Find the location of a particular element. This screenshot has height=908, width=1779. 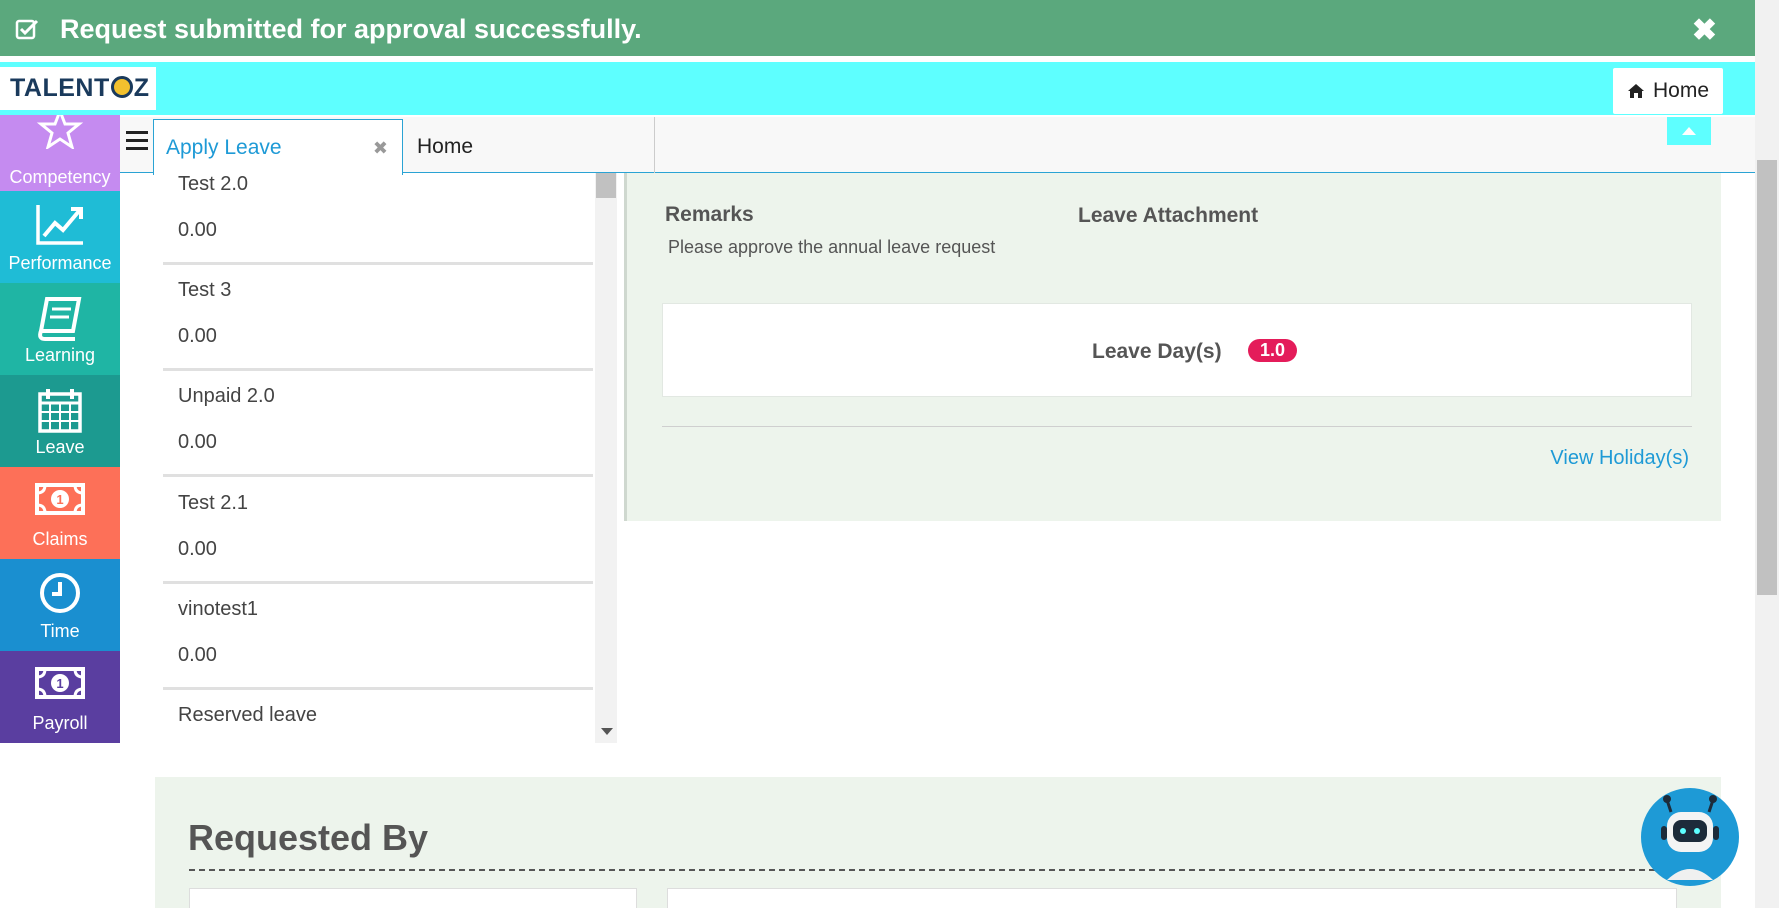

scroll-down-arrow-icon is located at coordinates (607, 731).